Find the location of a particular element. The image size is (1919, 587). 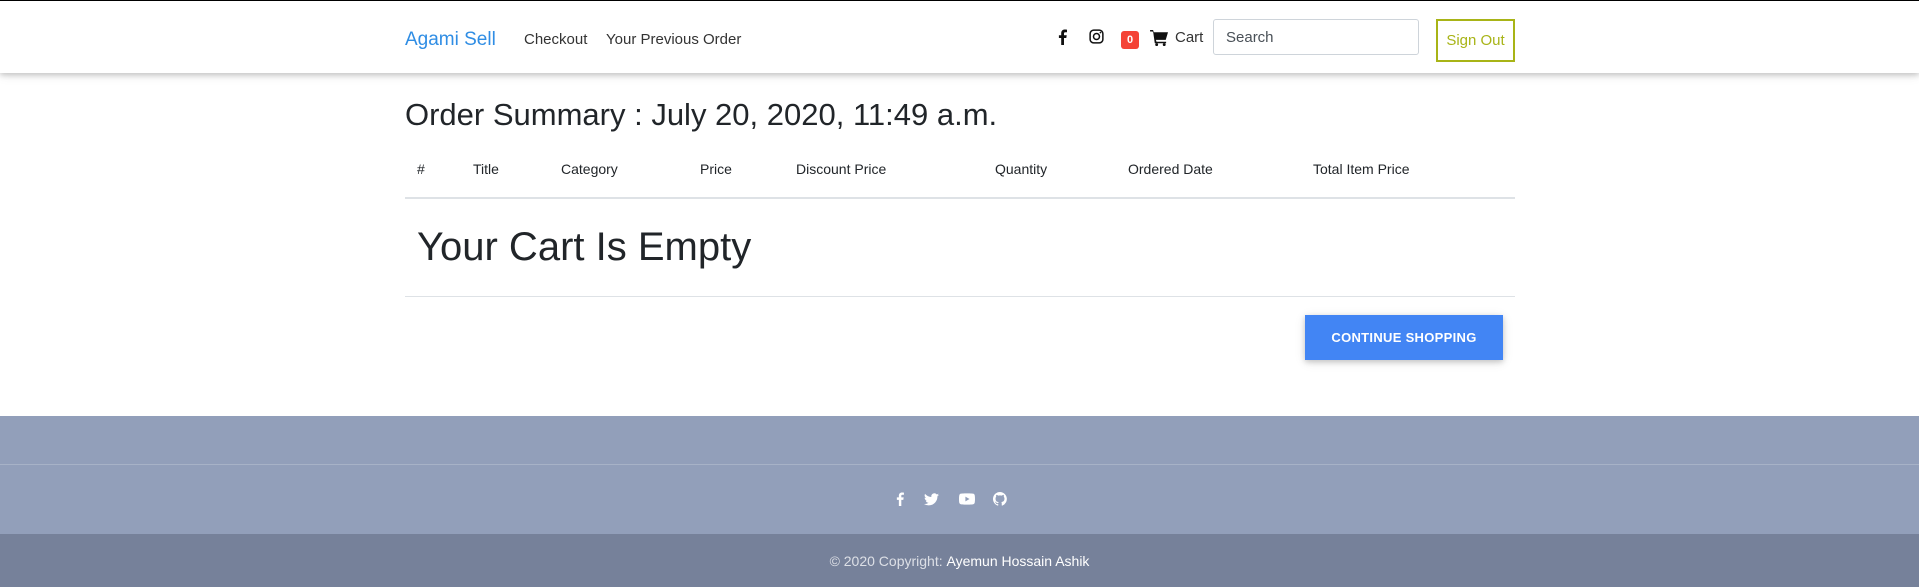

column-header-price: Price is located at coordinates (716, 169).